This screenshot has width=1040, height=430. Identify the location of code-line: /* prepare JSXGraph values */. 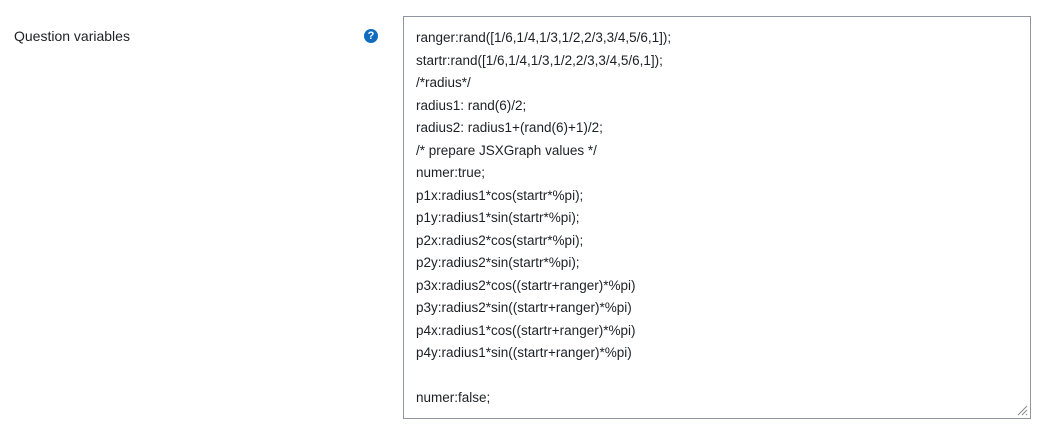
(506, 150).